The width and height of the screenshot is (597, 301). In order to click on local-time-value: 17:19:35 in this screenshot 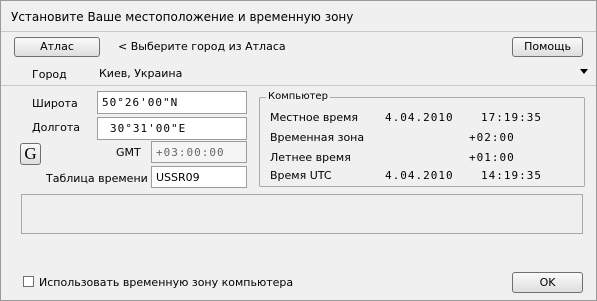, I will do `click(511, 117)`.